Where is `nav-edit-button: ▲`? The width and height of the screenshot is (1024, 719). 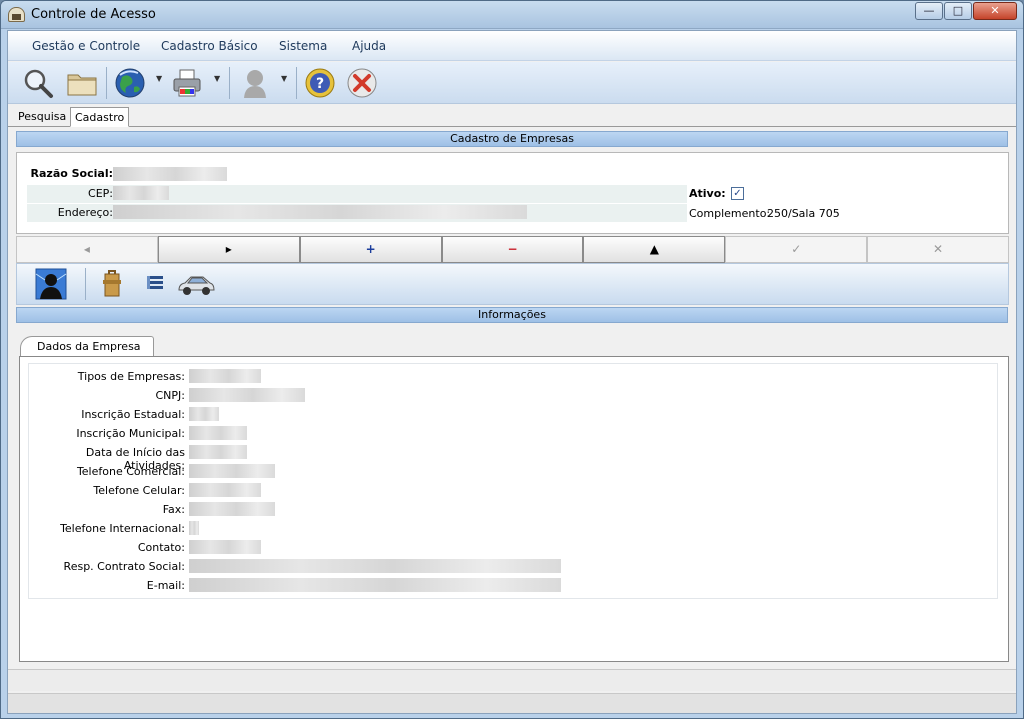
nav-edit-button: ▲ is located at coordinates (654, 249).